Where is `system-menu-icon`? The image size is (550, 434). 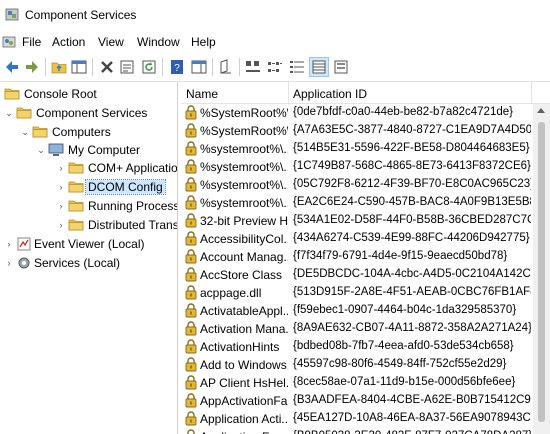 system-menu-icon is located at coordinates (9, 42).